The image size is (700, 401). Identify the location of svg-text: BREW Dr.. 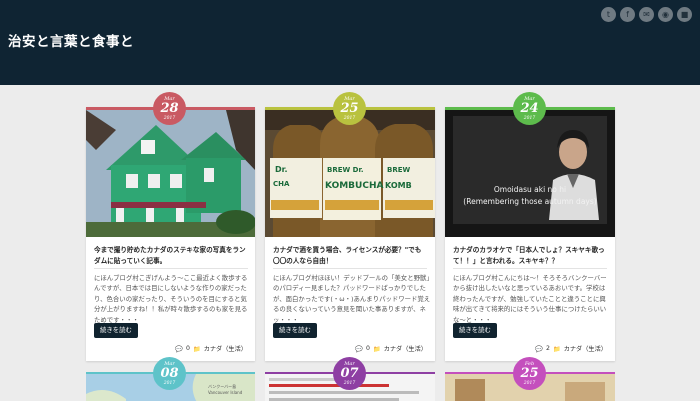
(345, 170).